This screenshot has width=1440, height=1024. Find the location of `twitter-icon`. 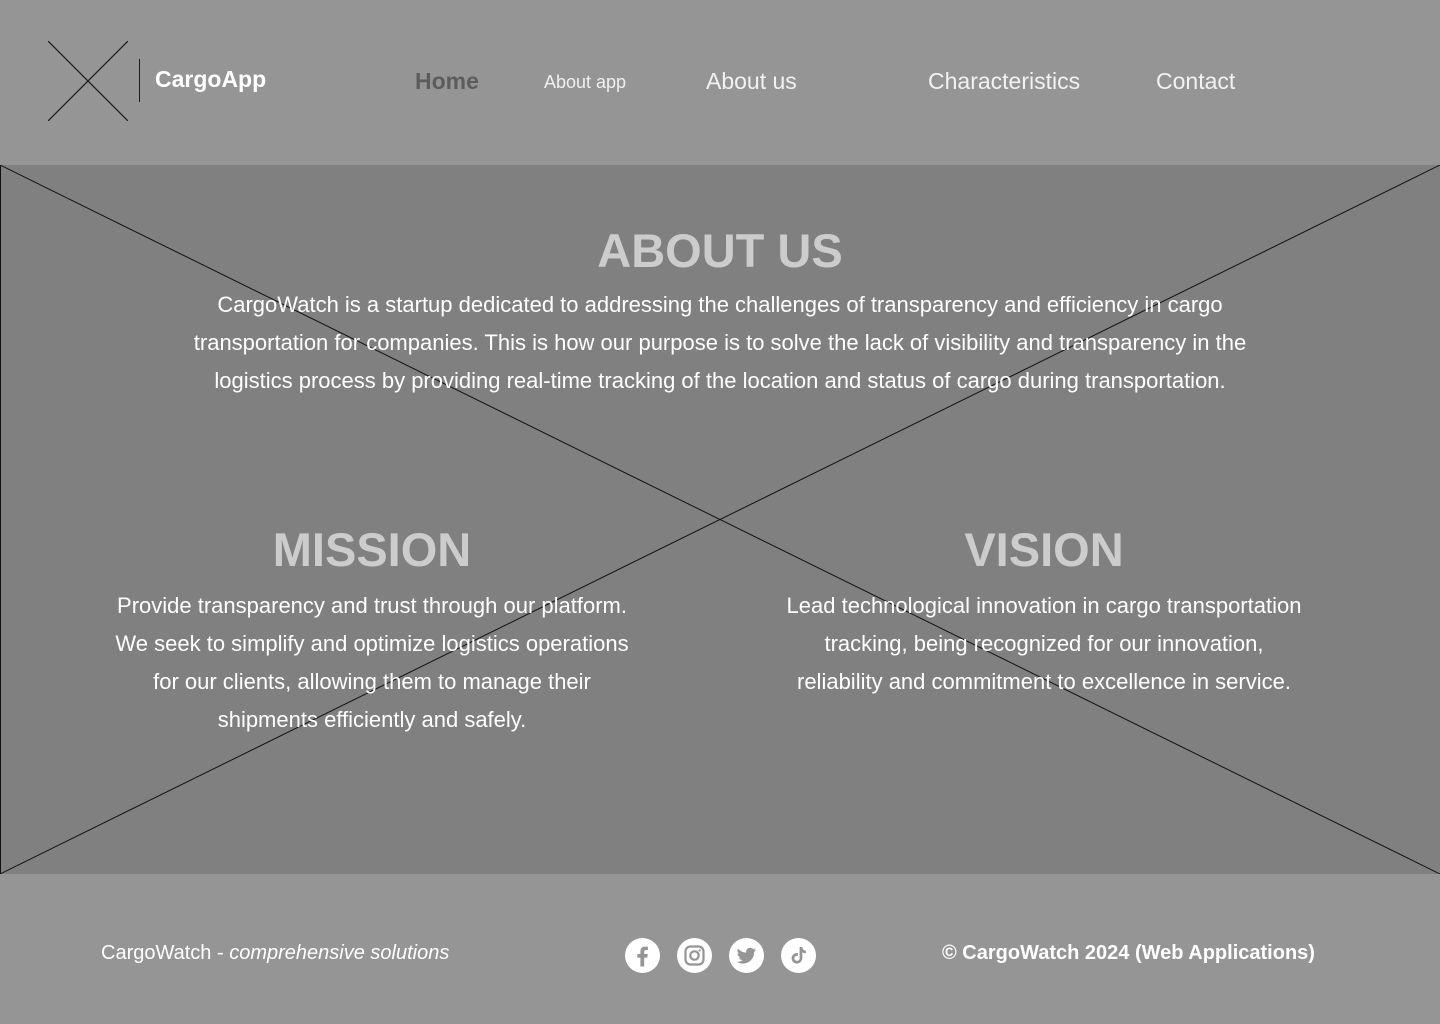

twitter-icon is located at coordinates (746, 955).